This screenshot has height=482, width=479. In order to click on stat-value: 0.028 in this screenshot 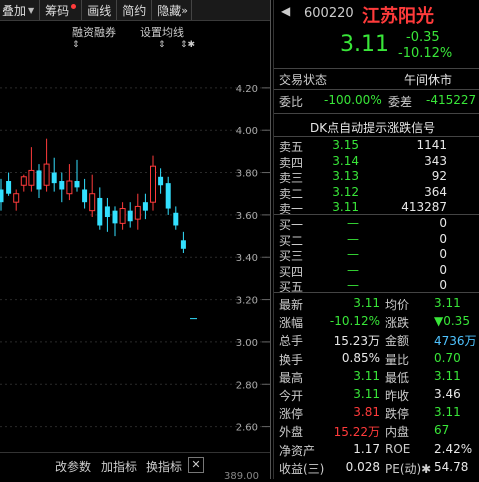, I will do `click(362, 466)`.